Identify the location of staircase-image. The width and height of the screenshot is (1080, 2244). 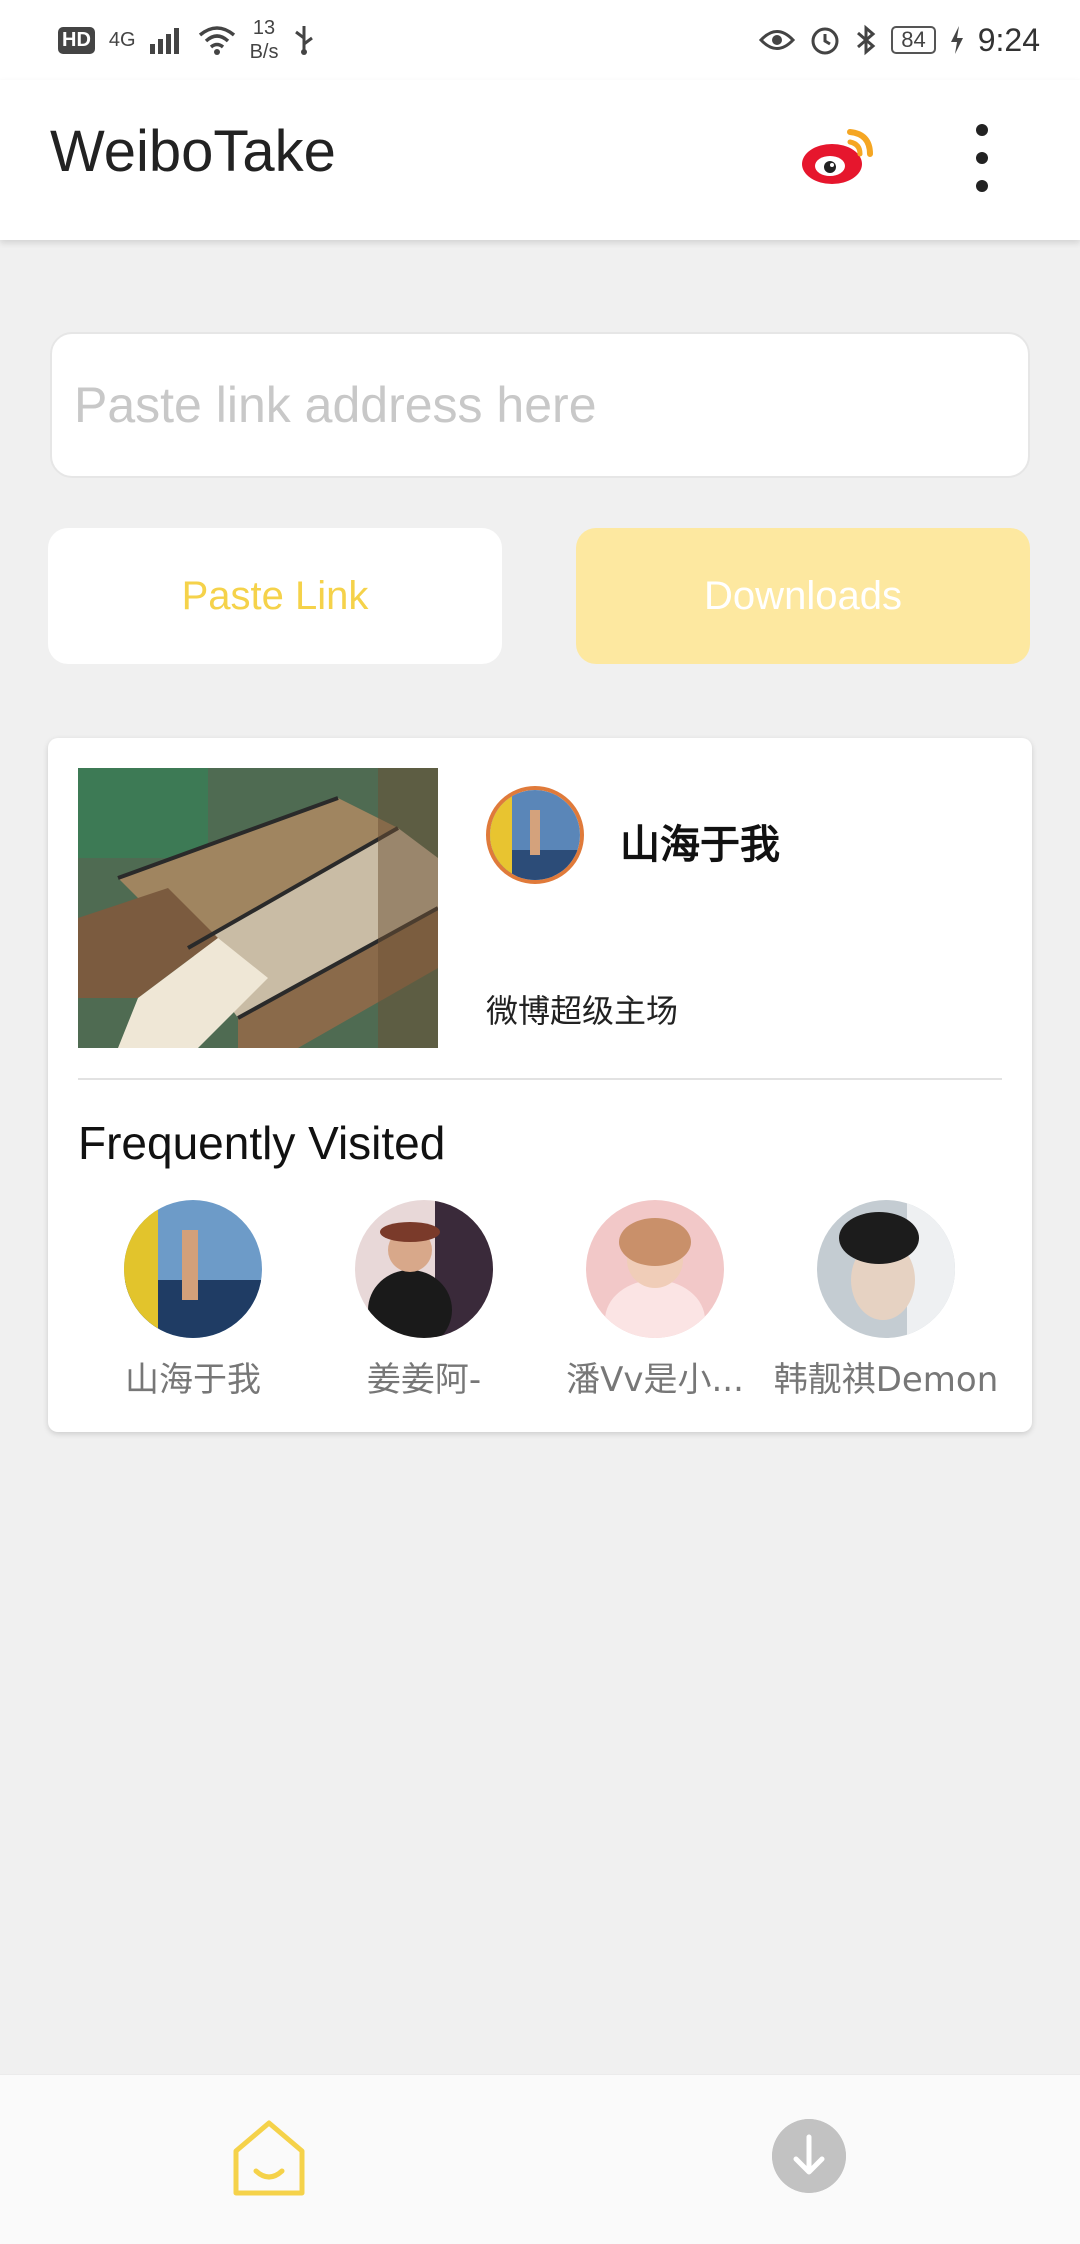
(258, 908).